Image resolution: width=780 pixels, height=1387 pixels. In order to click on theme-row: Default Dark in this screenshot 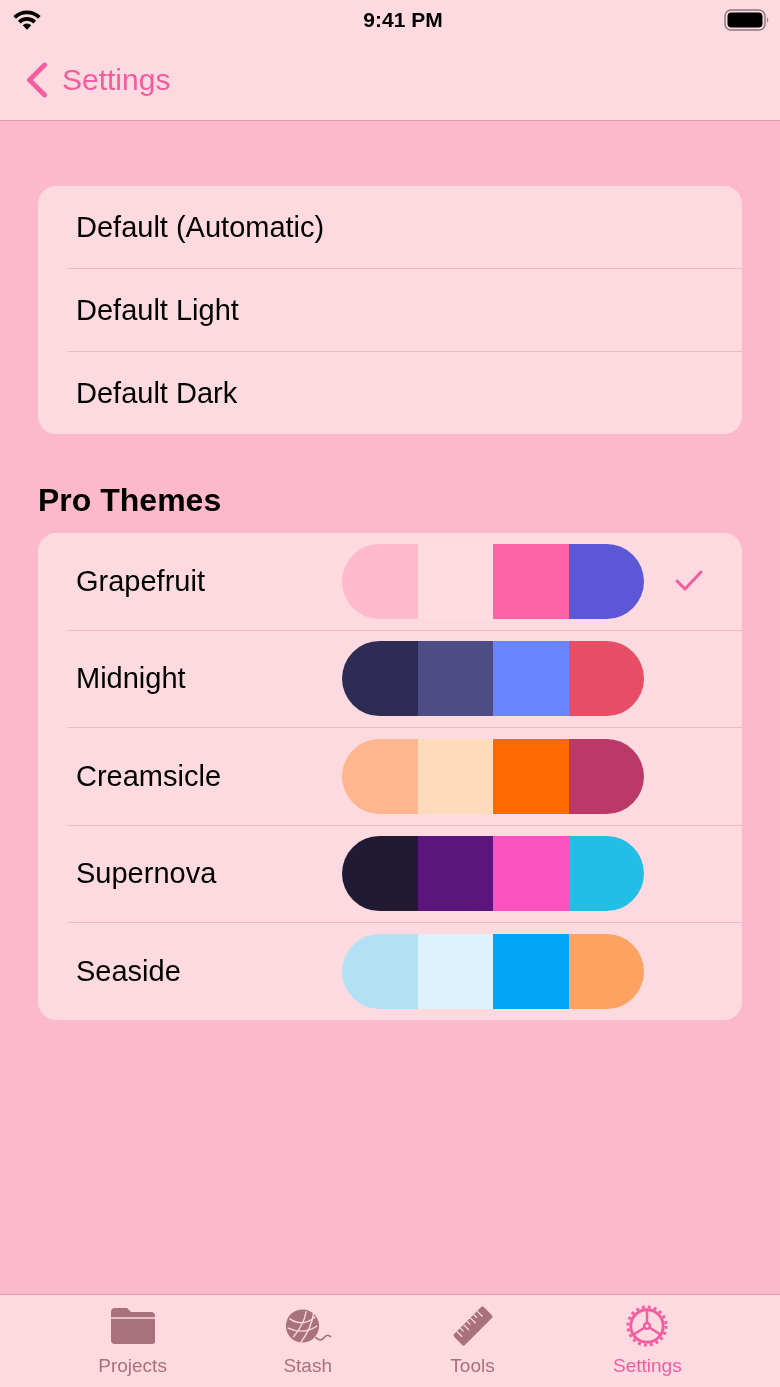, I will do `click(405, 393)`.